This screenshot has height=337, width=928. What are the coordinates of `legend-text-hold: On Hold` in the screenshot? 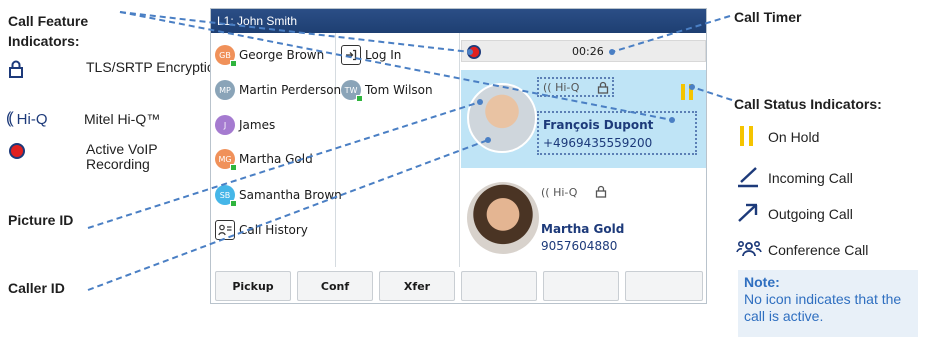 It's located at (794, 137).